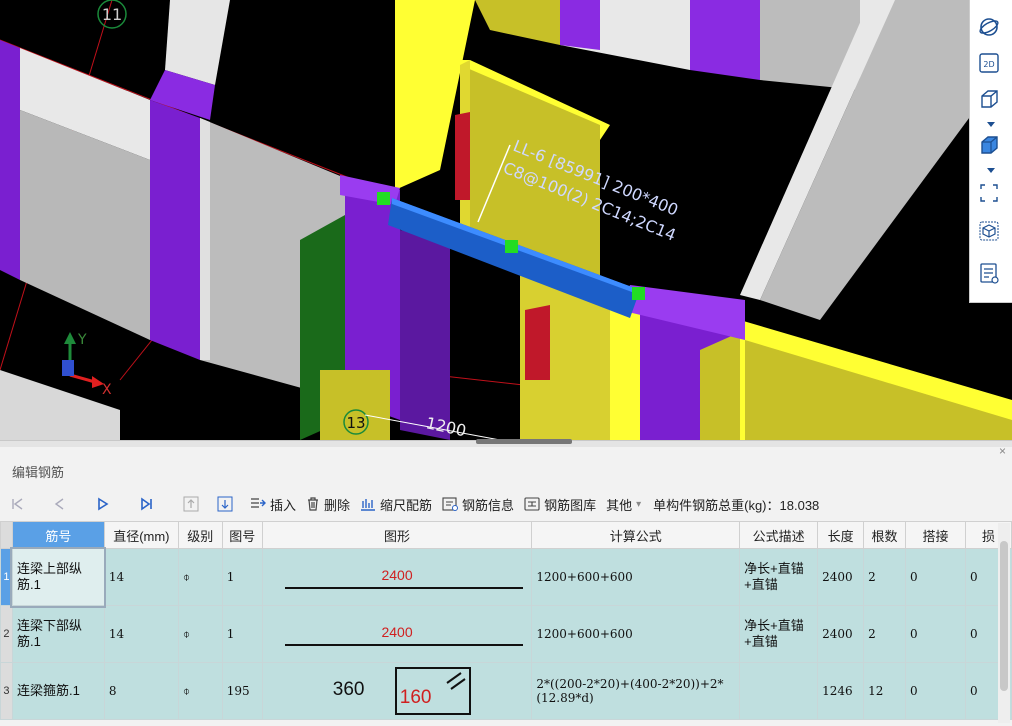 This screenshot has height=726, width=1012. I want to click on row-index: 1, so click(6, 577).